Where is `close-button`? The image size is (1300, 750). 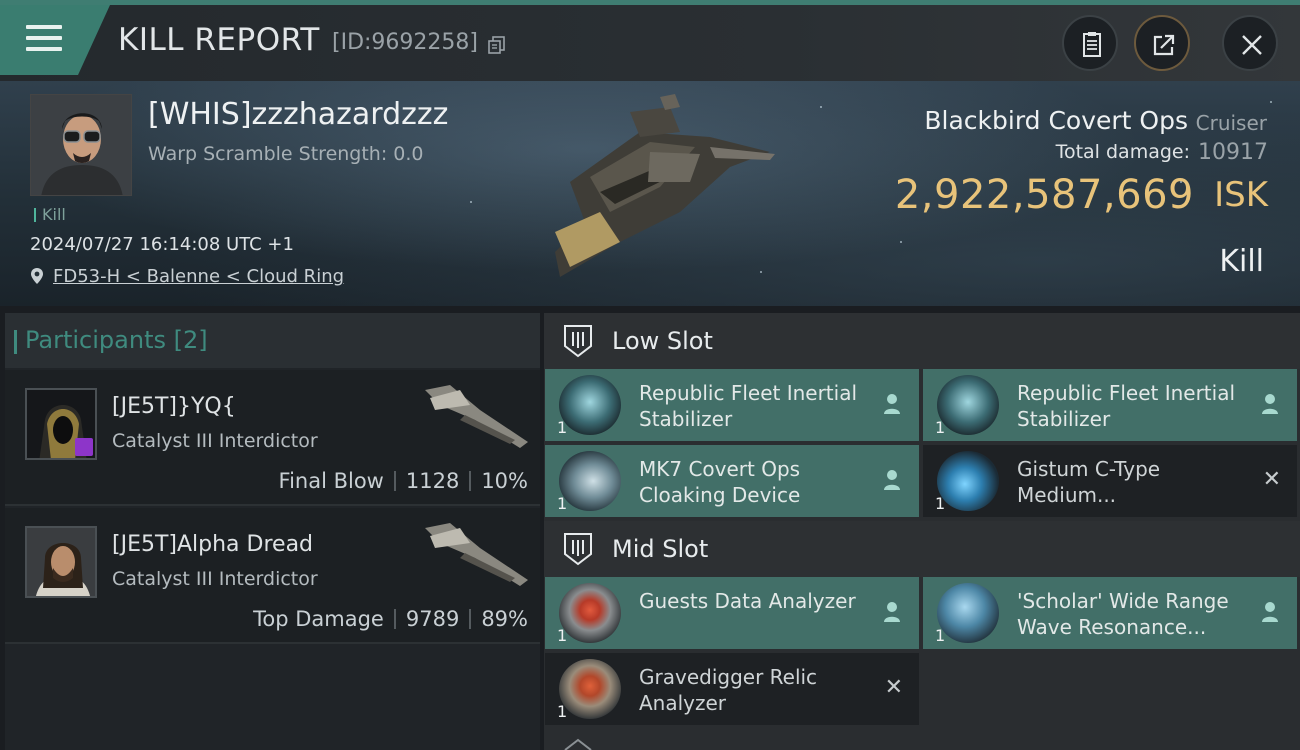 close-button is located at coordinates (1250, 43).